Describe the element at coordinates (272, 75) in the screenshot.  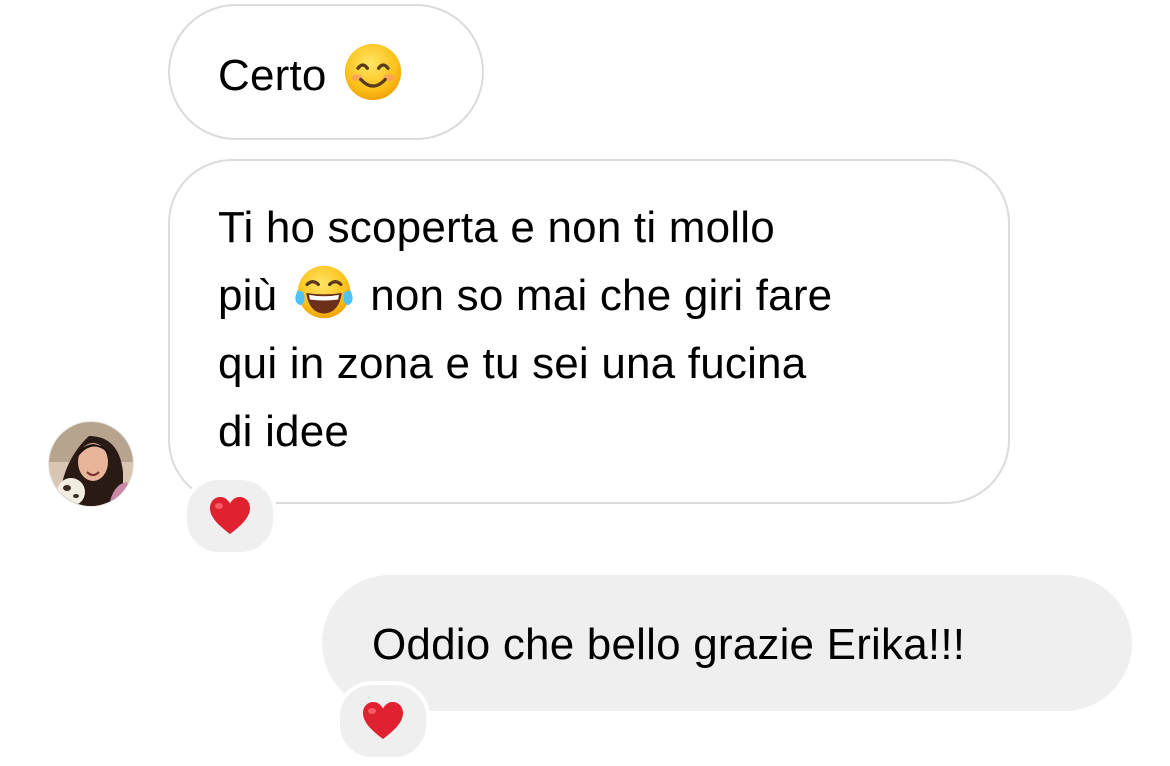
I see `message-text: Certo` at that location.